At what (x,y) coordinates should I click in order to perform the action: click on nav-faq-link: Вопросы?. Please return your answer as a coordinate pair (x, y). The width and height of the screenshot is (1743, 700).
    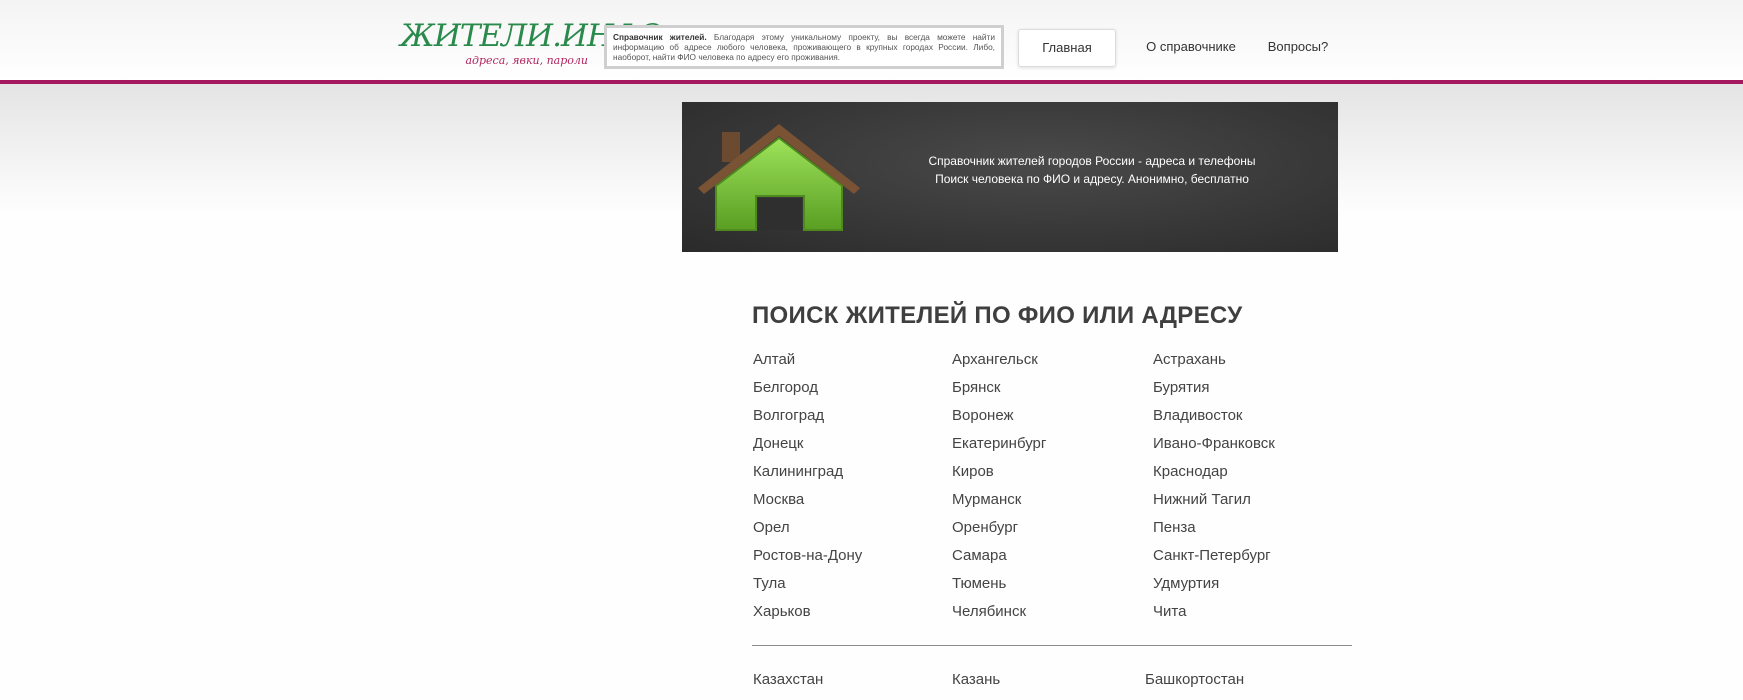
    Looking at the image, I should click on (1298, 47).